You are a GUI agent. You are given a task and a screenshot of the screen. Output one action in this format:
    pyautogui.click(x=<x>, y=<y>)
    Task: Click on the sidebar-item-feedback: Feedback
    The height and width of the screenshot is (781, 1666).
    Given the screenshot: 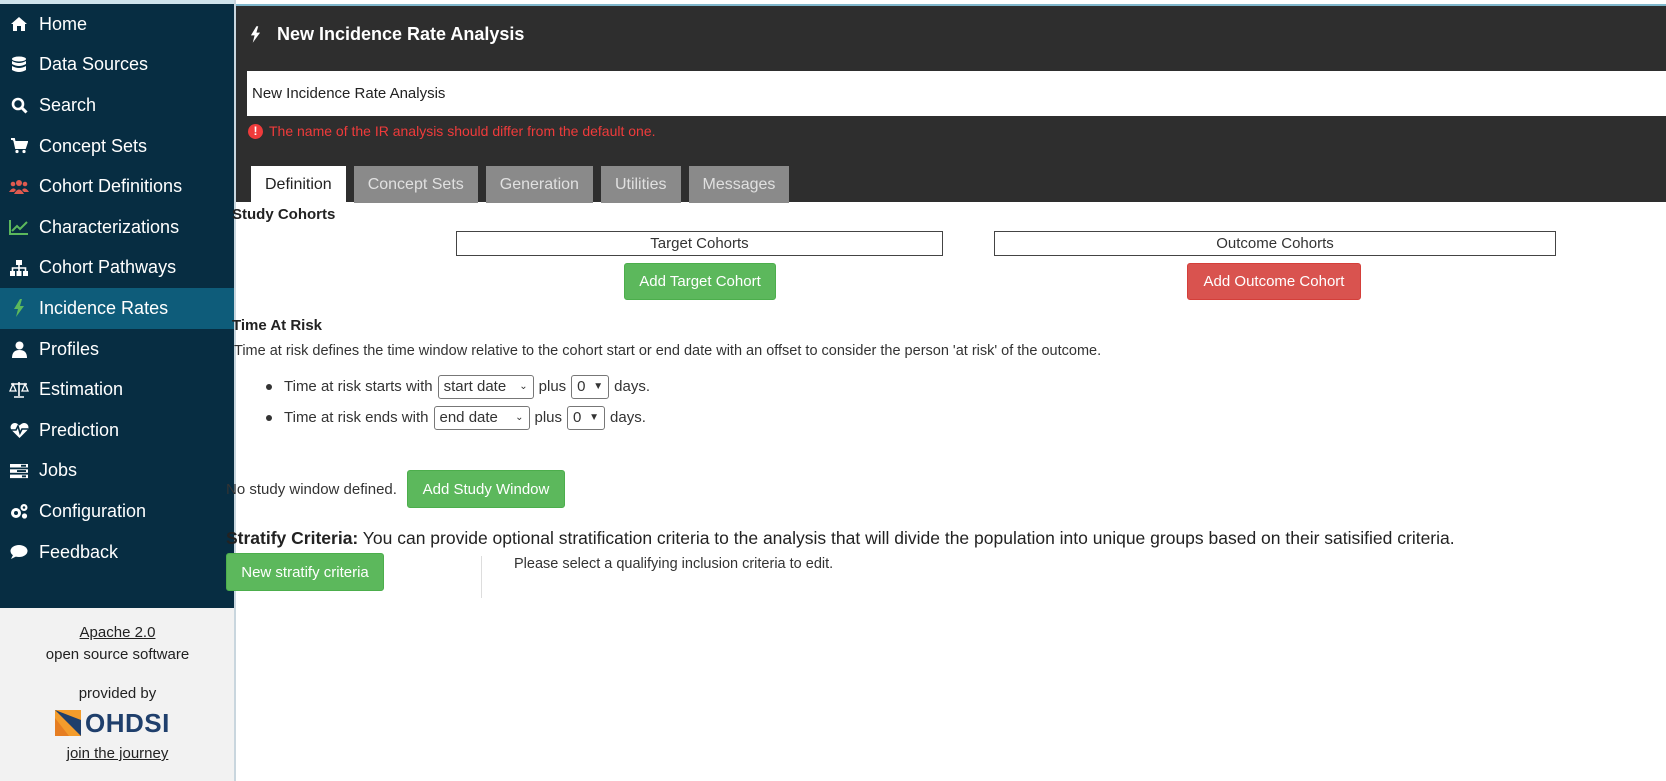 What is the action you would take?
    pyautogui.click(x=117, y=552)
    